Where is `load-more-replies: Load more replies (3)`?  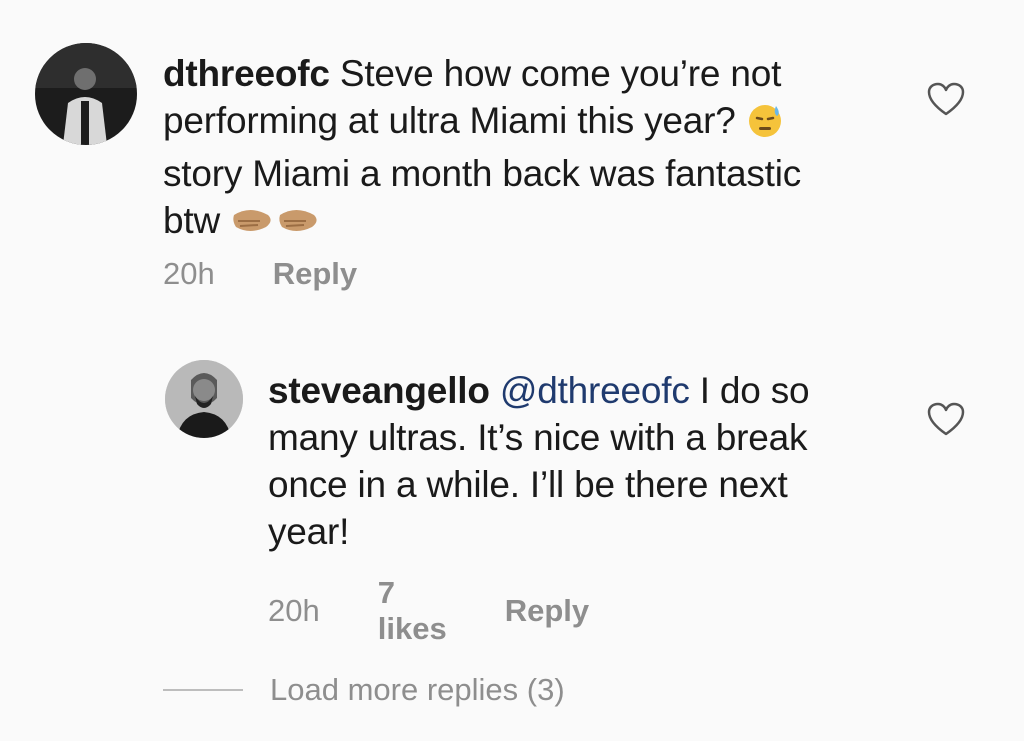
load-more-replies: Load more replies (3) is located at coordinates (364, 690).